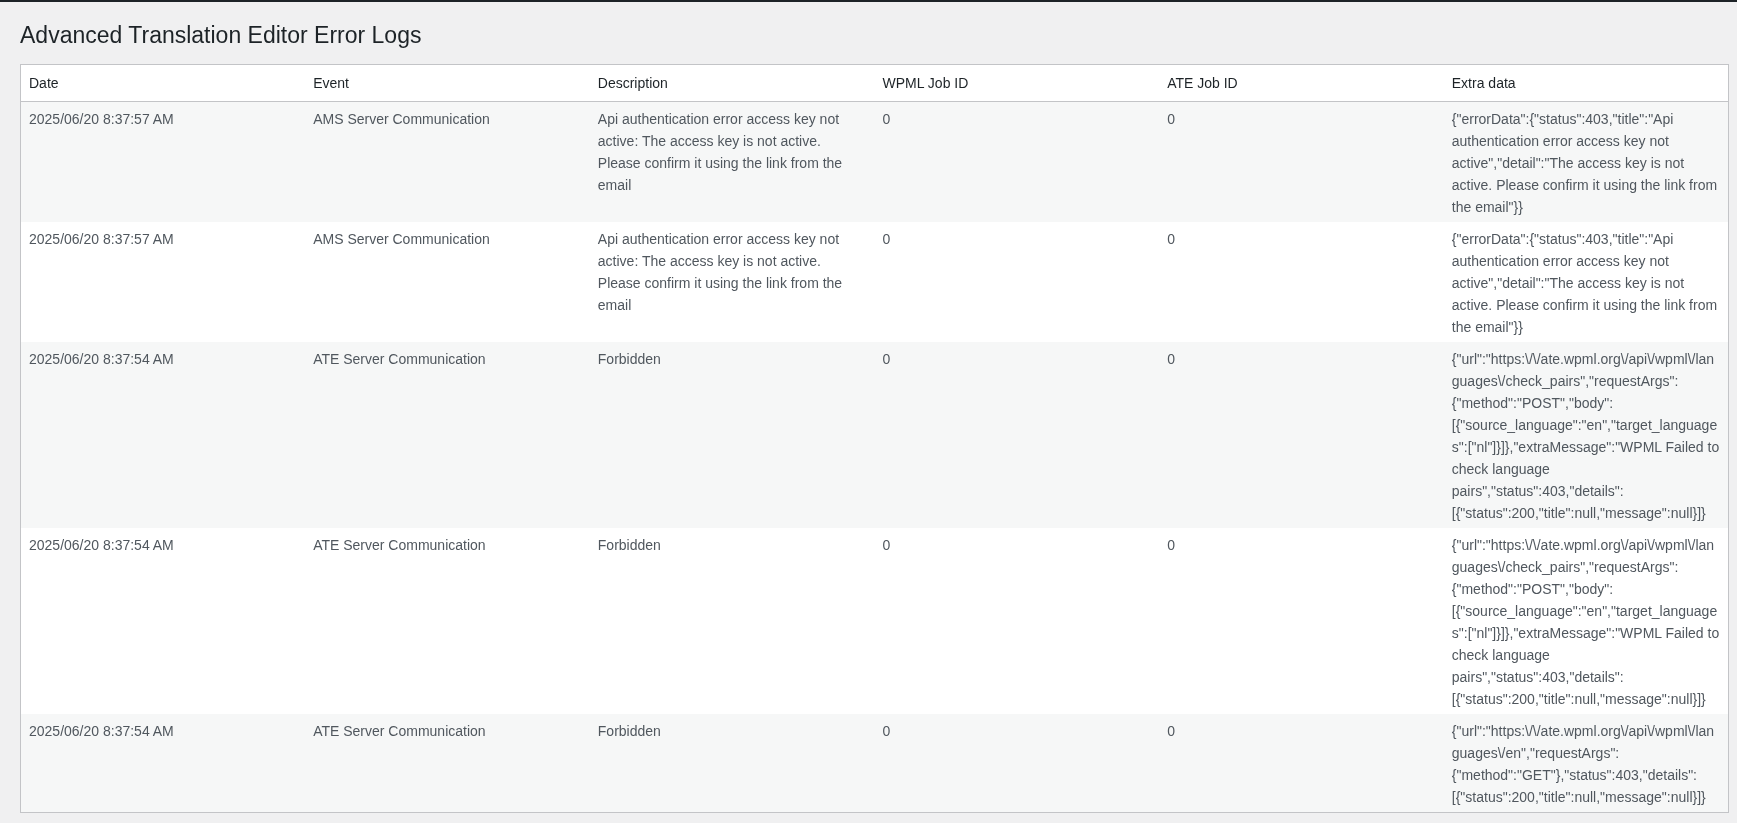 The height and width of the screenshot is (823, 1737). What do you see at coordinates (1586, 83) in the screenshot?
I see `column-header: Extra data` at bounding box center [1586, 83].